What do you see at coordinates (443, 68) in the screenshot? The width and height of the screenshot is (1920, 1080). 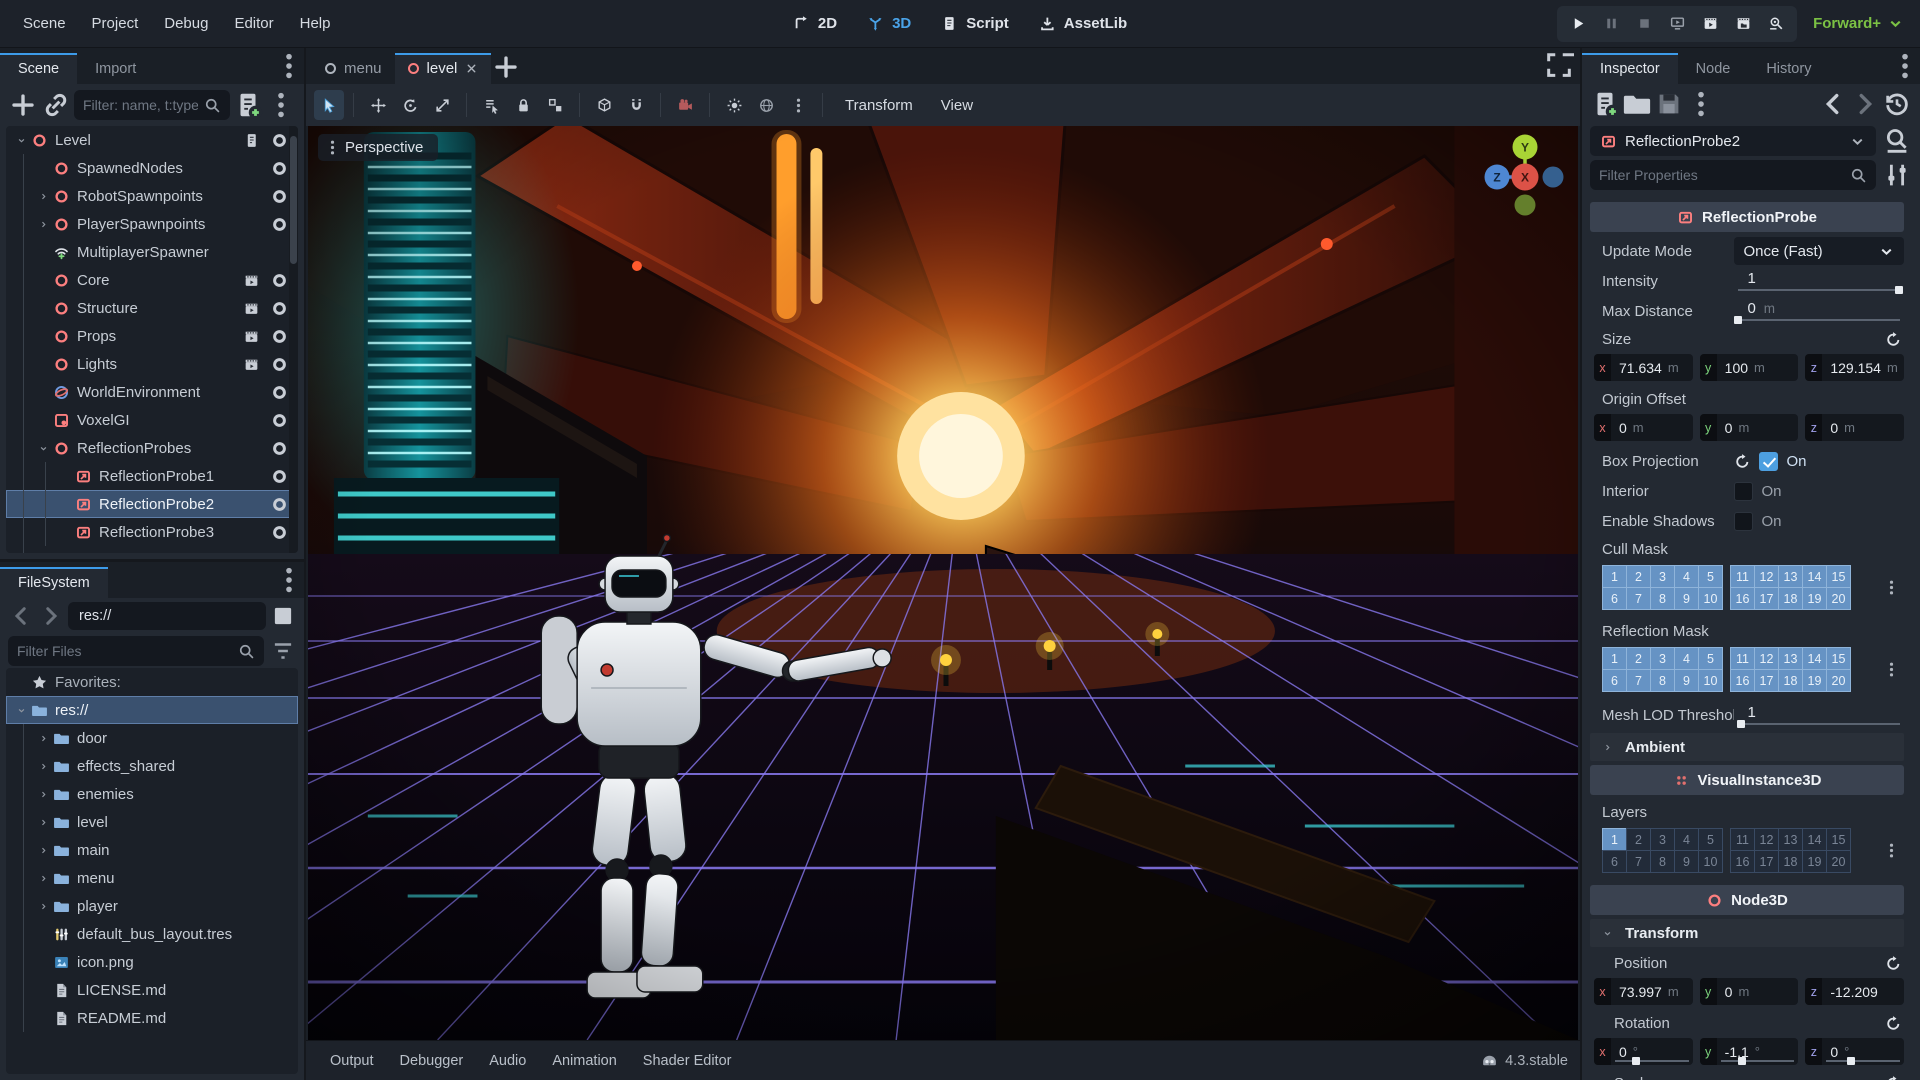 I see `scene-tab-level: level` at bounding box center [443, 68].